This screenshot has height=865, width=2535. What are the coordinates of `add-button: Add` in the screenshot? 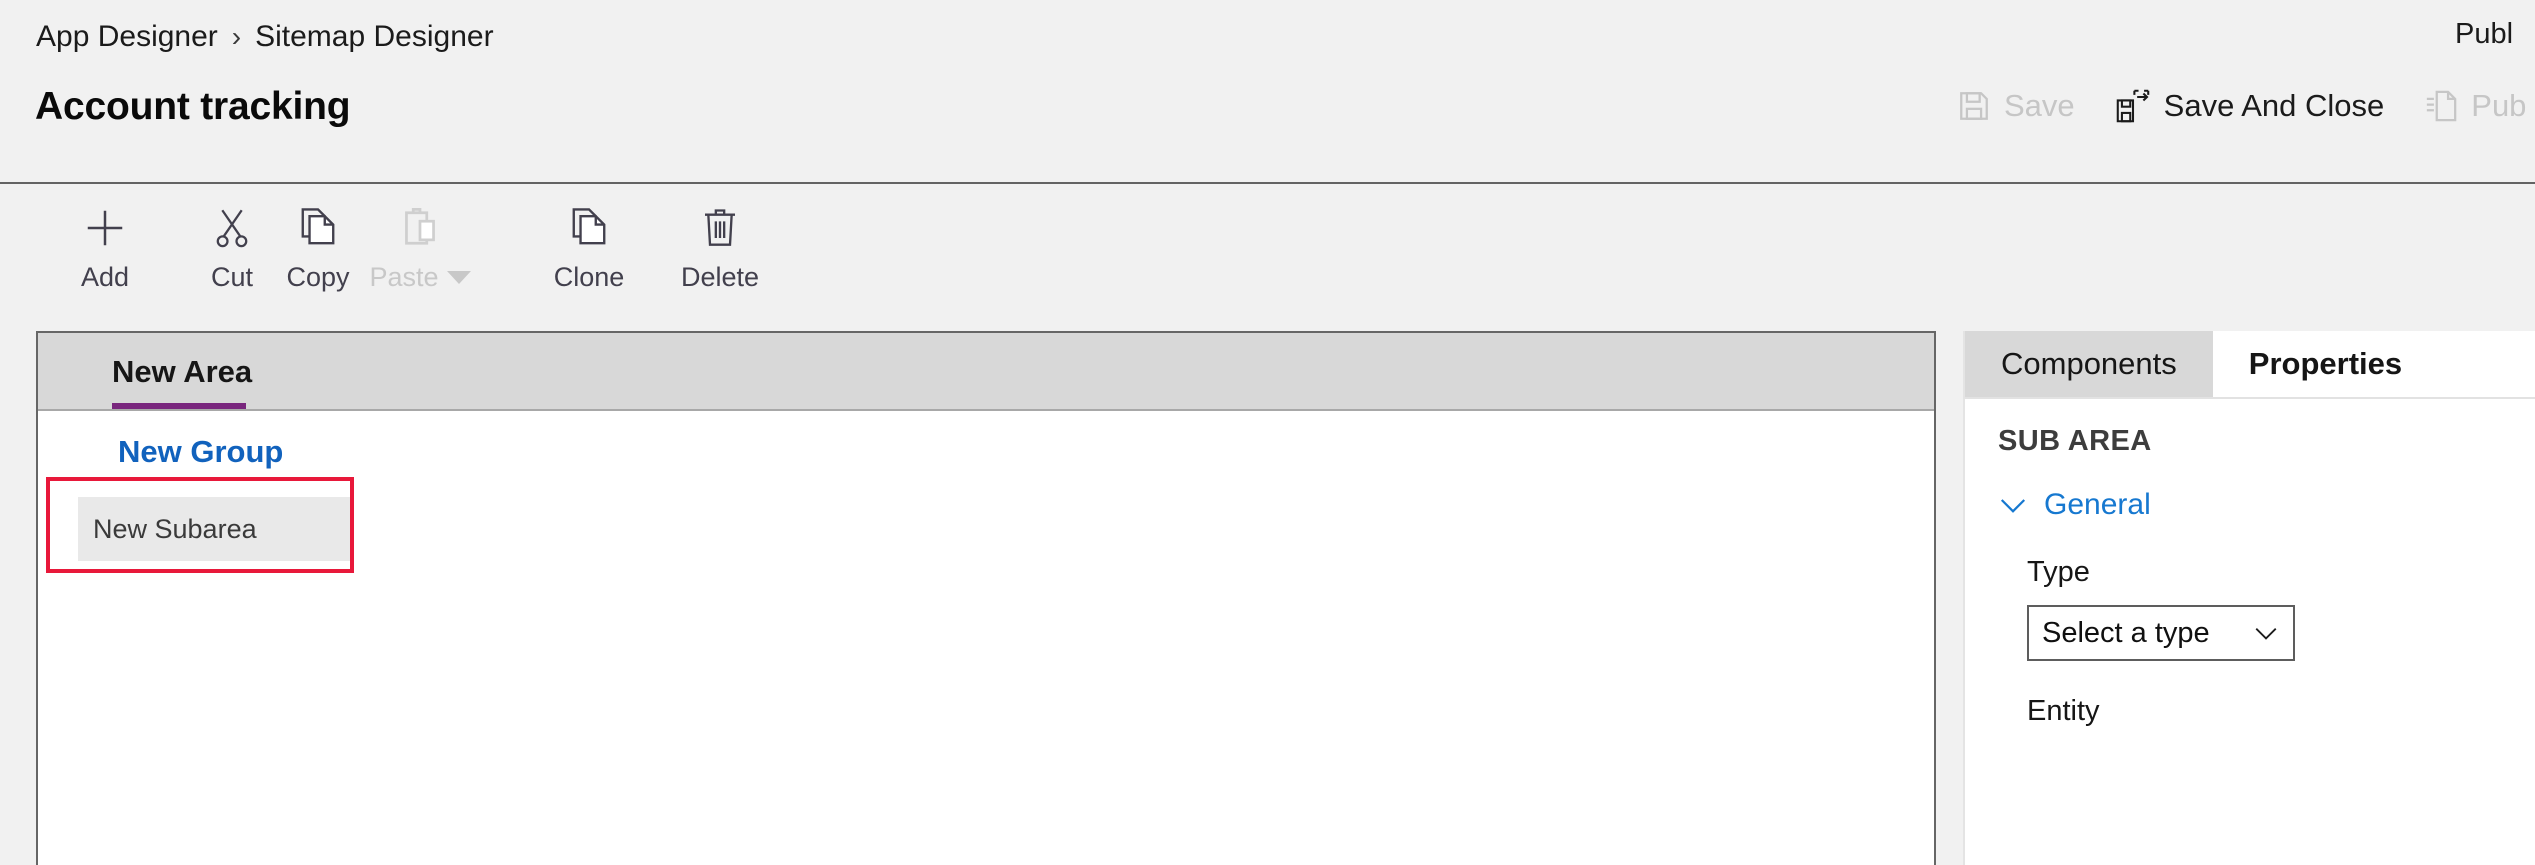 It's located at (105, 257).